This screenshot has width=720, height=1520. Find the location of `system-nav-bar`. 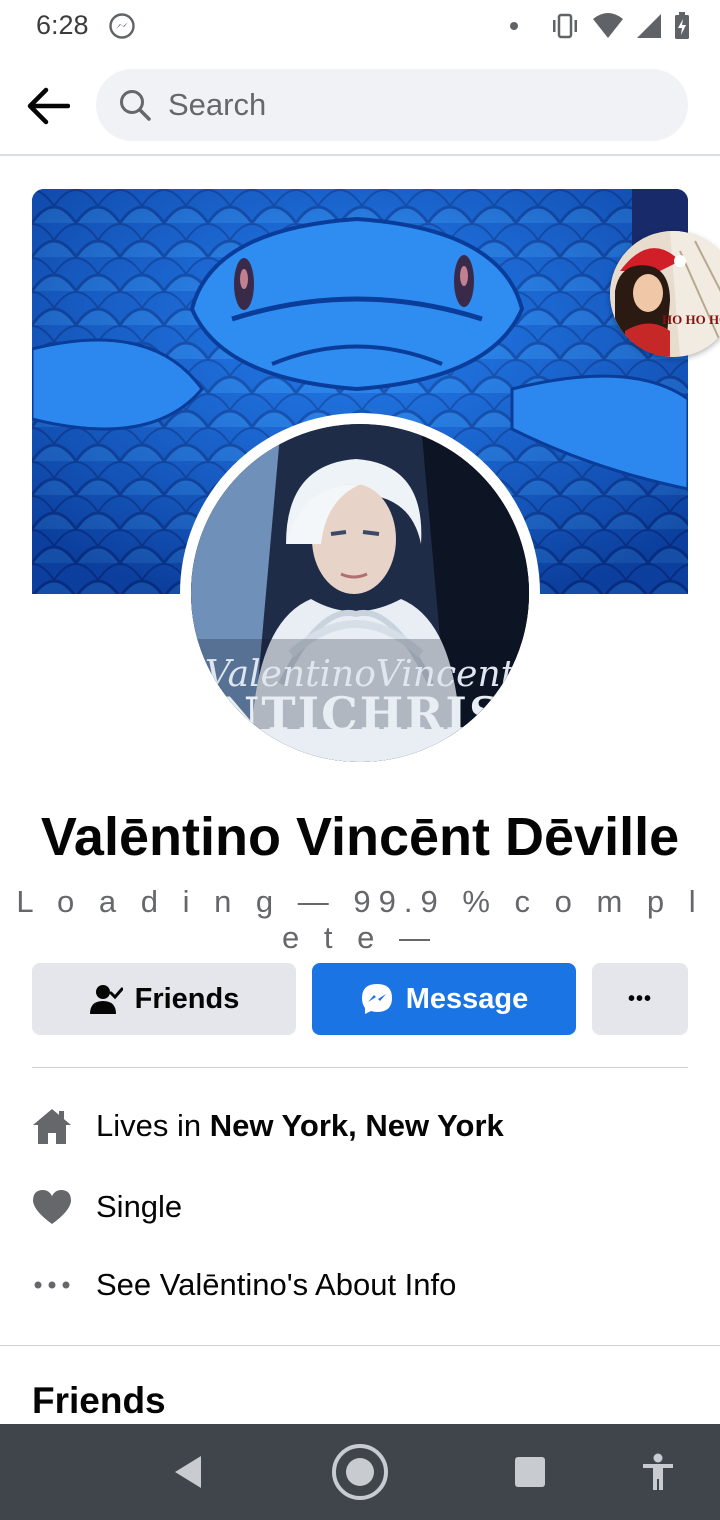

system-nav-bar is located at coordinates (360, 1472).